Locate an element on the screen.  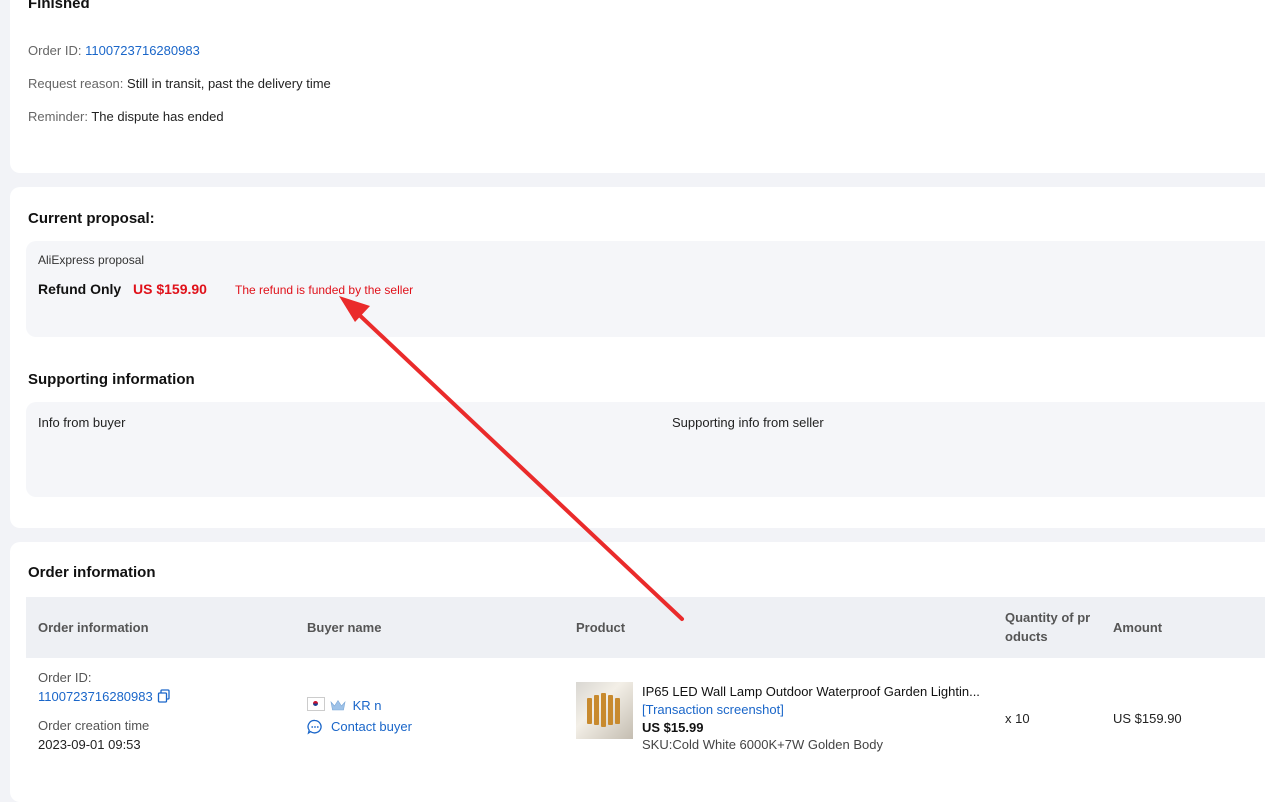
col-product: Product is located at coordinates (601, 627).